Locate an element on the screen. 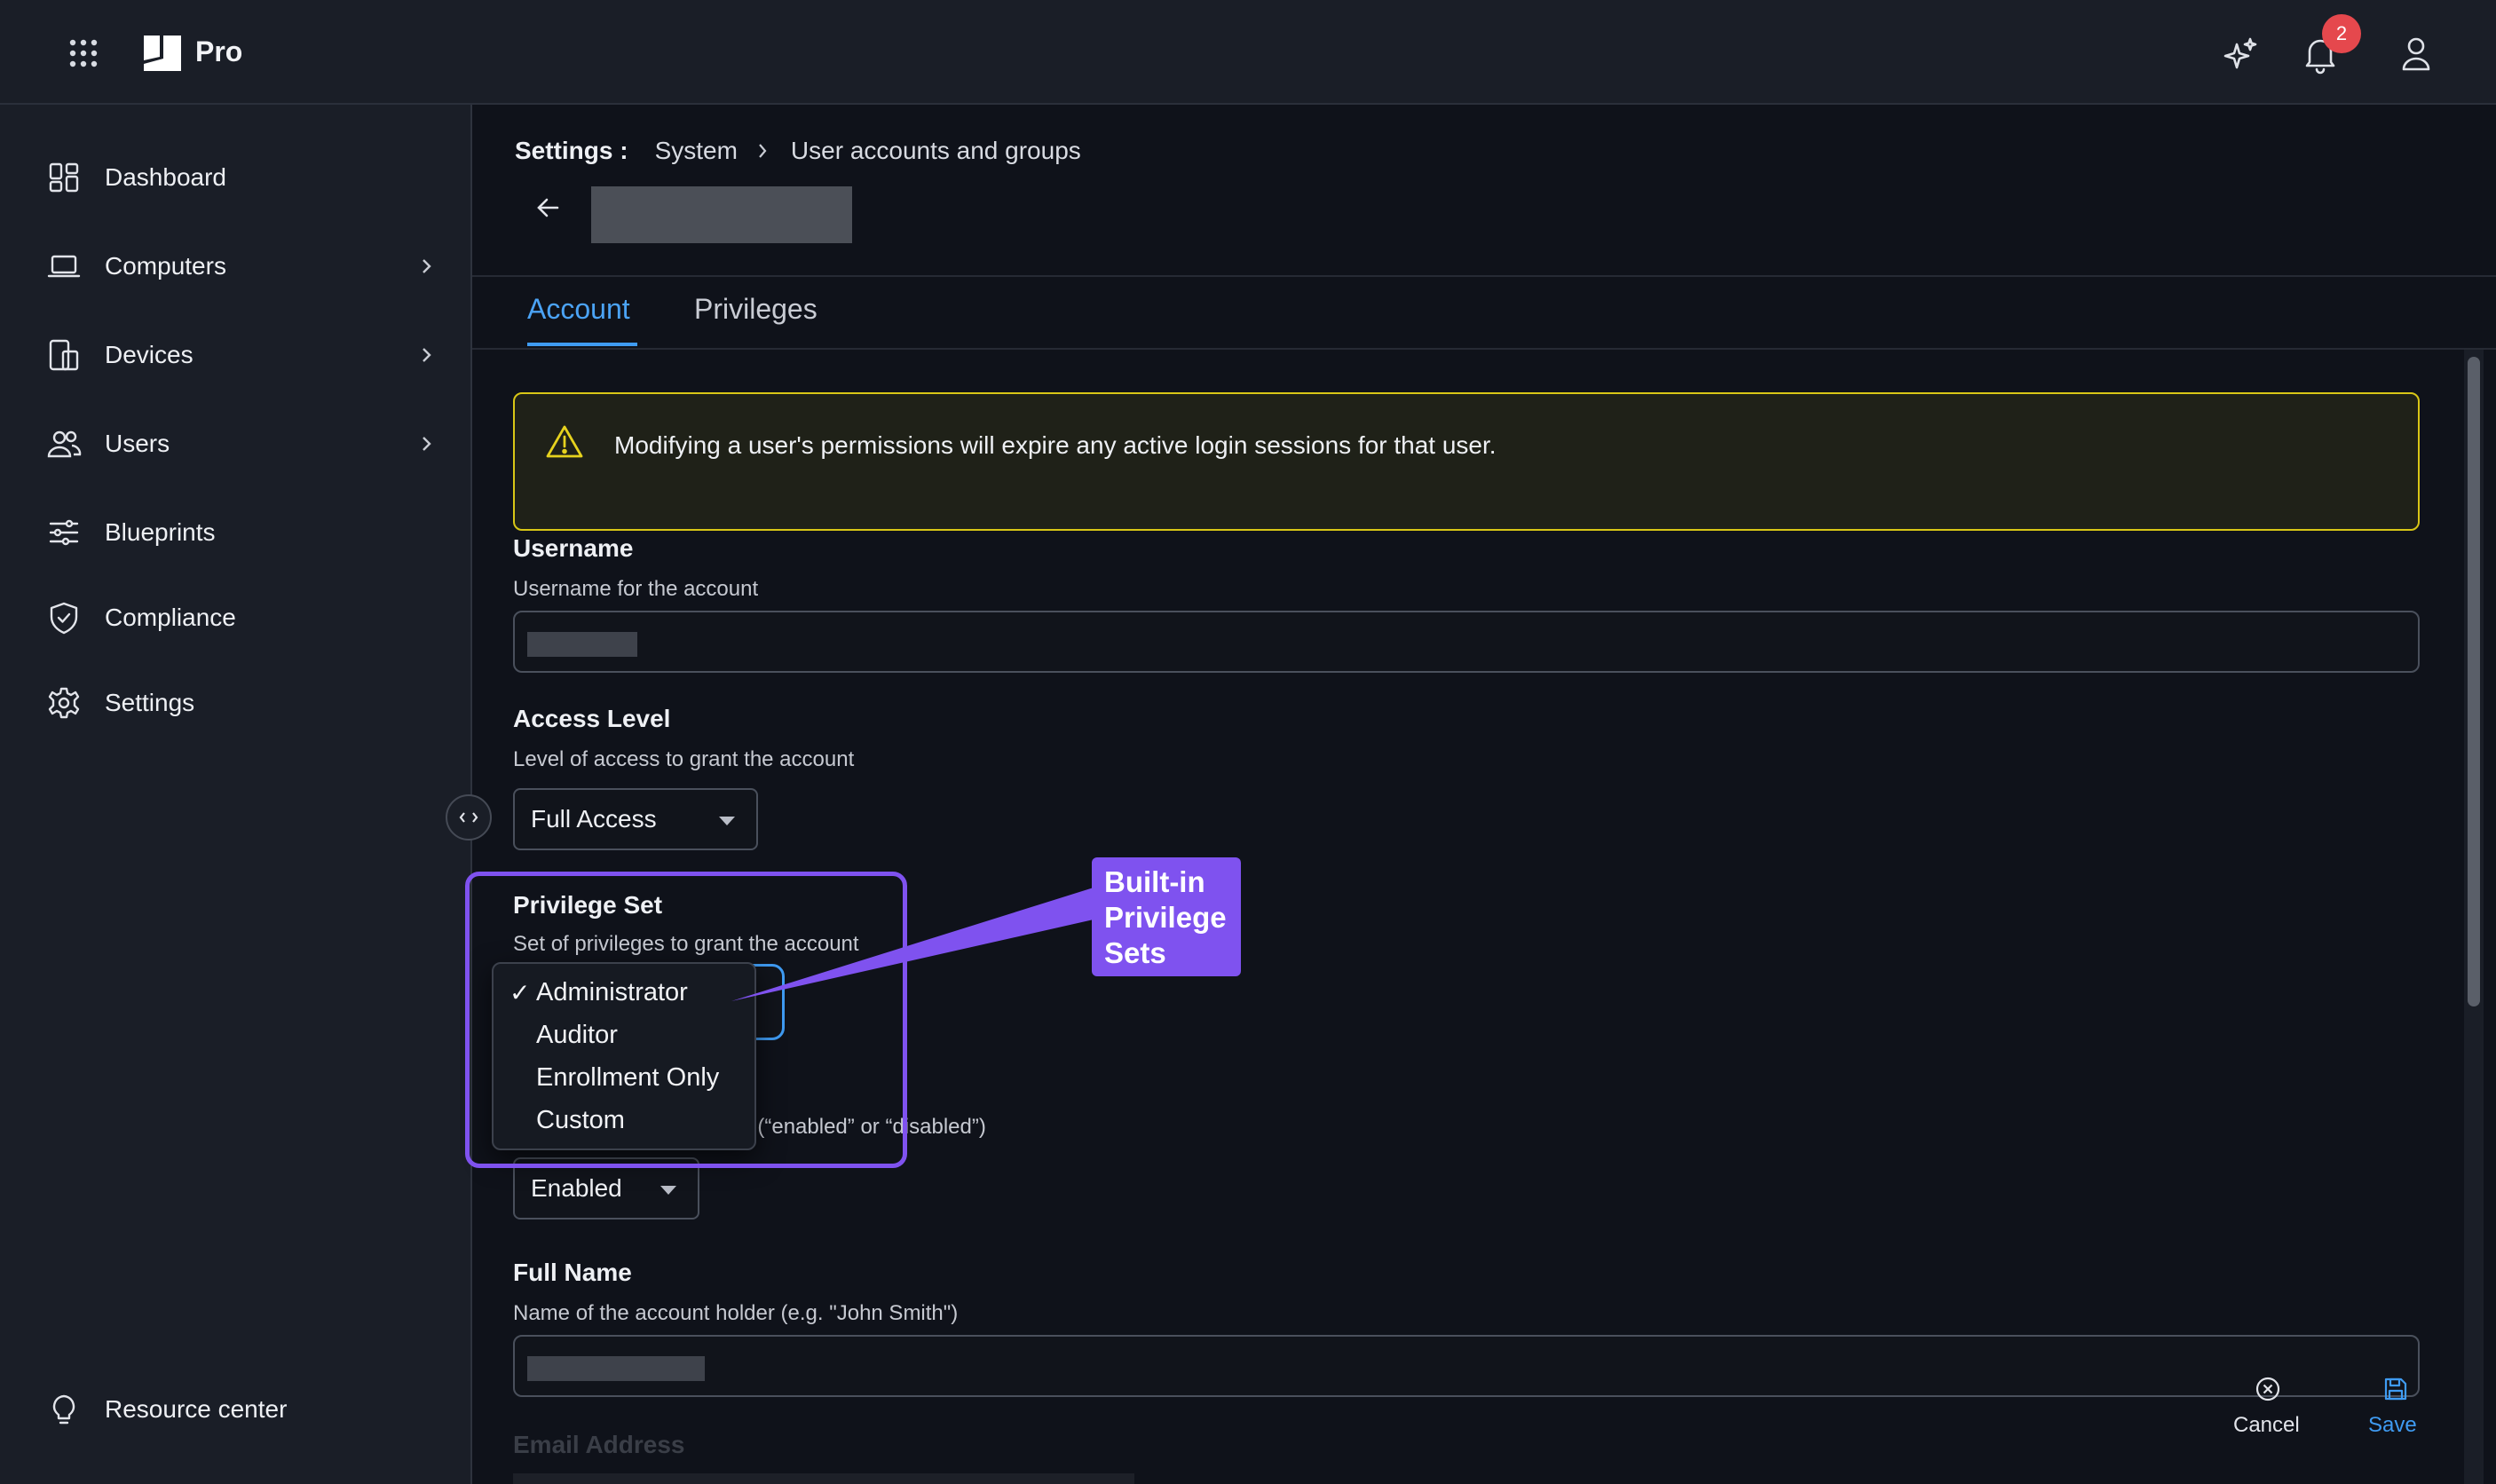 The height and width of the screenshot is (1484, 2496). annotation-arrow is located at coordinates (913, 944).